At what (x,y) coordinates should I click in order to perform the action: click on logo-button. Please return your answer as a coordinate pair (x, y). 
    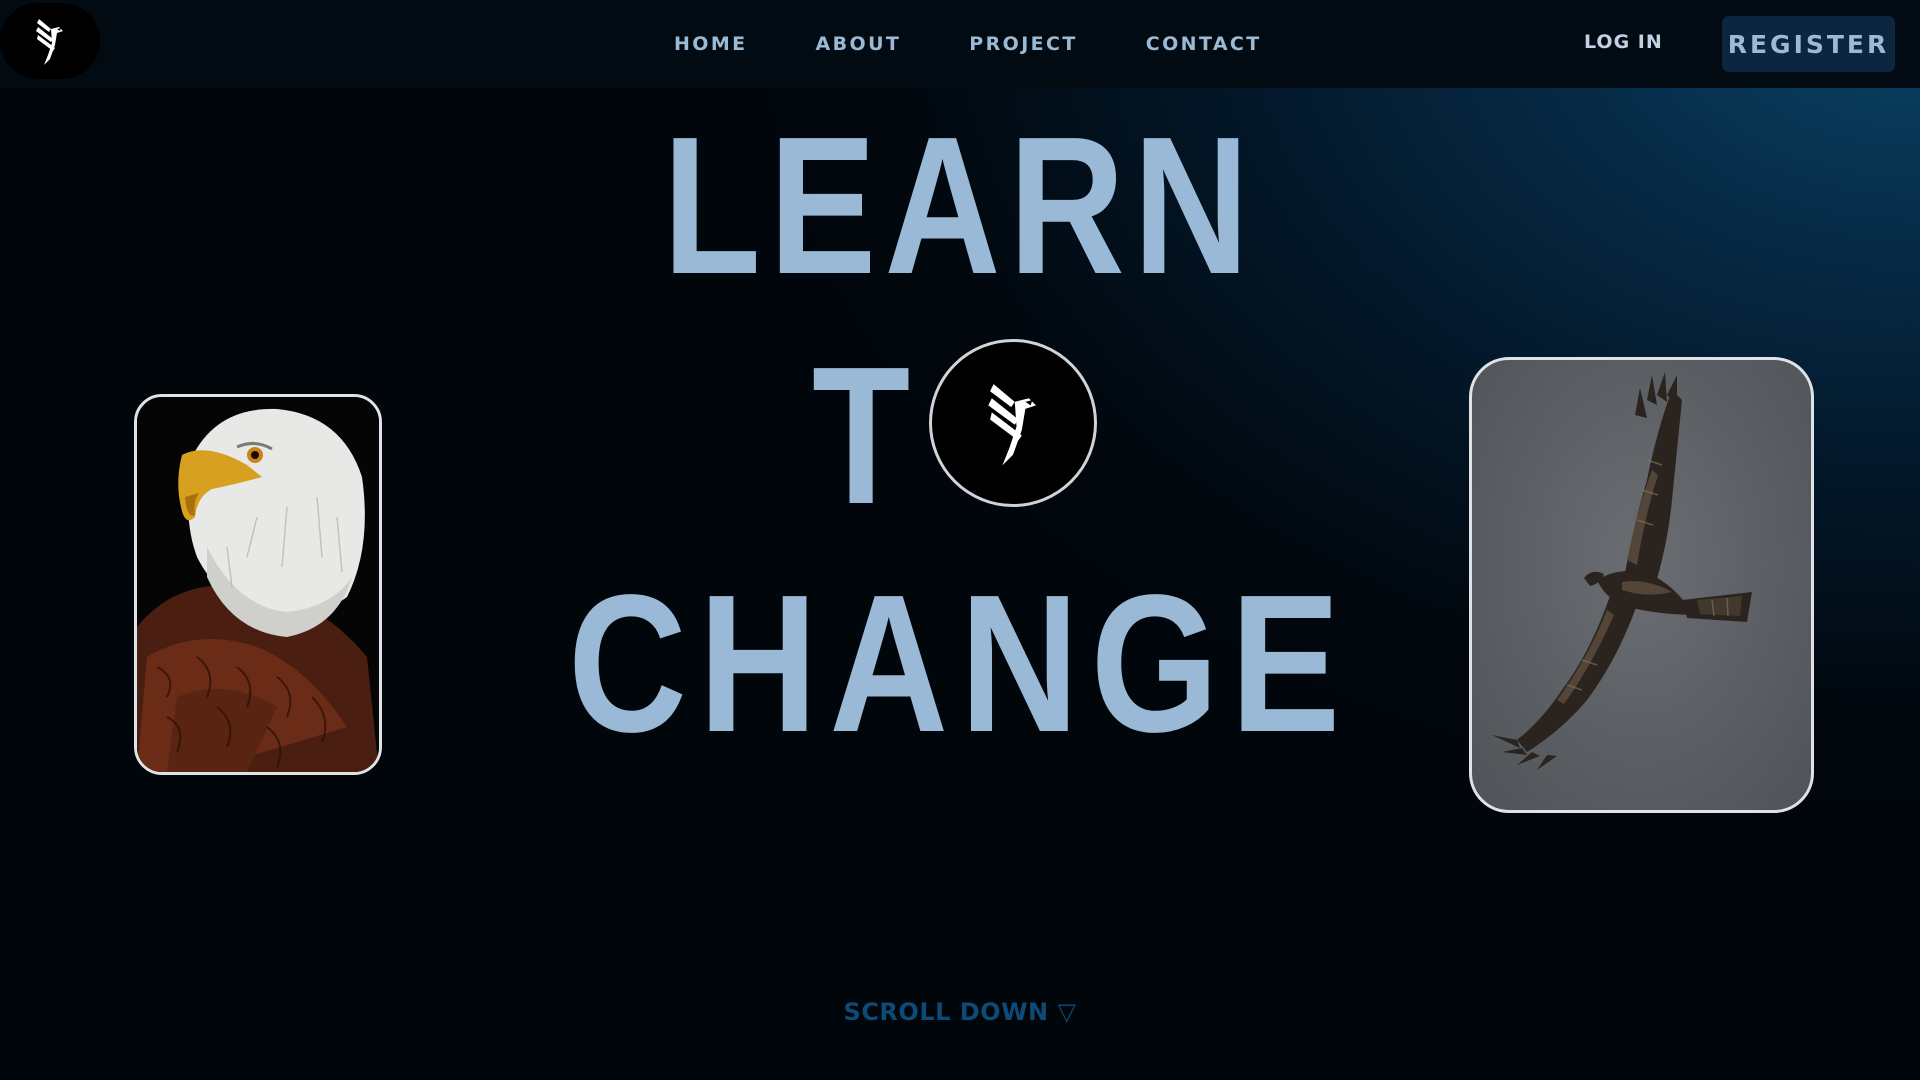
    Looking at the image, I should click on (50, 41).